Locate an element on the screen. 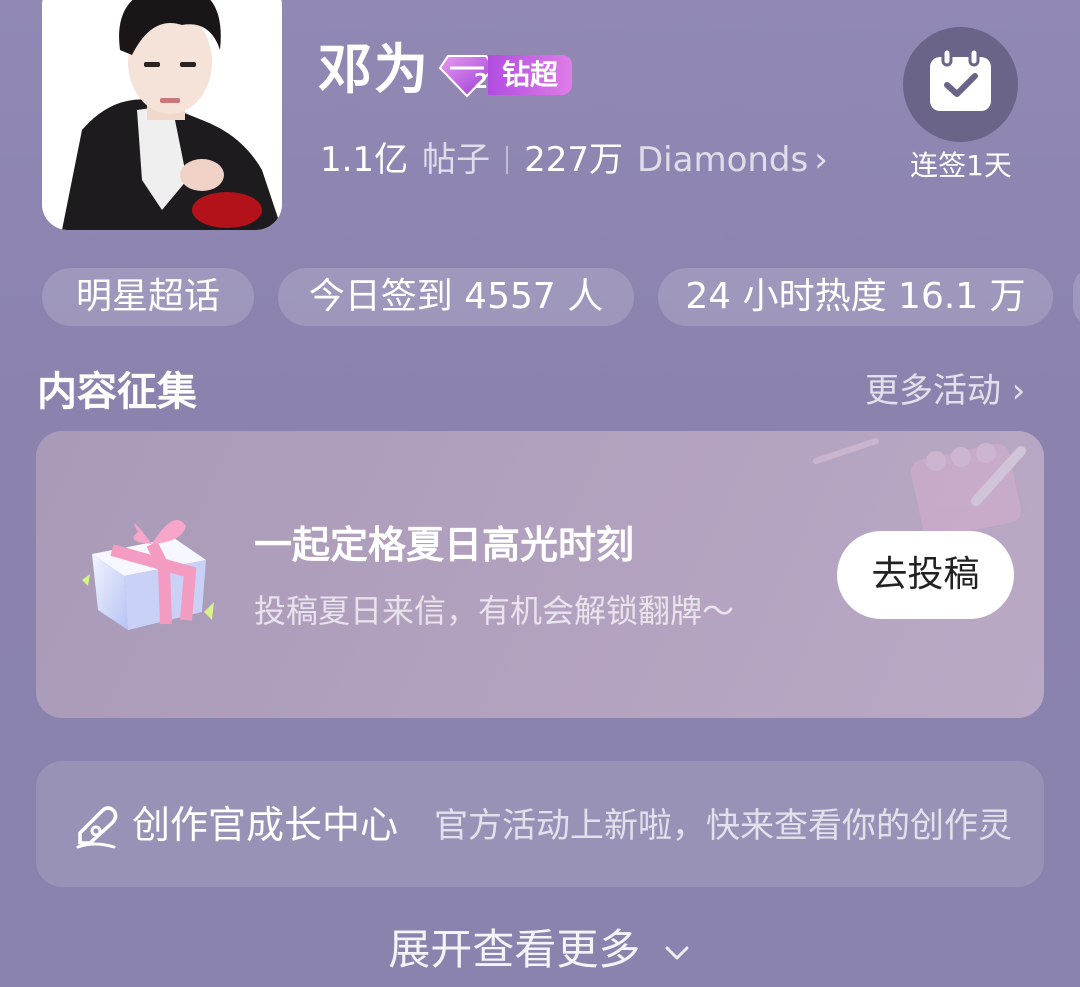  posts-label: 帖子 is located at coordinates (456, 160).